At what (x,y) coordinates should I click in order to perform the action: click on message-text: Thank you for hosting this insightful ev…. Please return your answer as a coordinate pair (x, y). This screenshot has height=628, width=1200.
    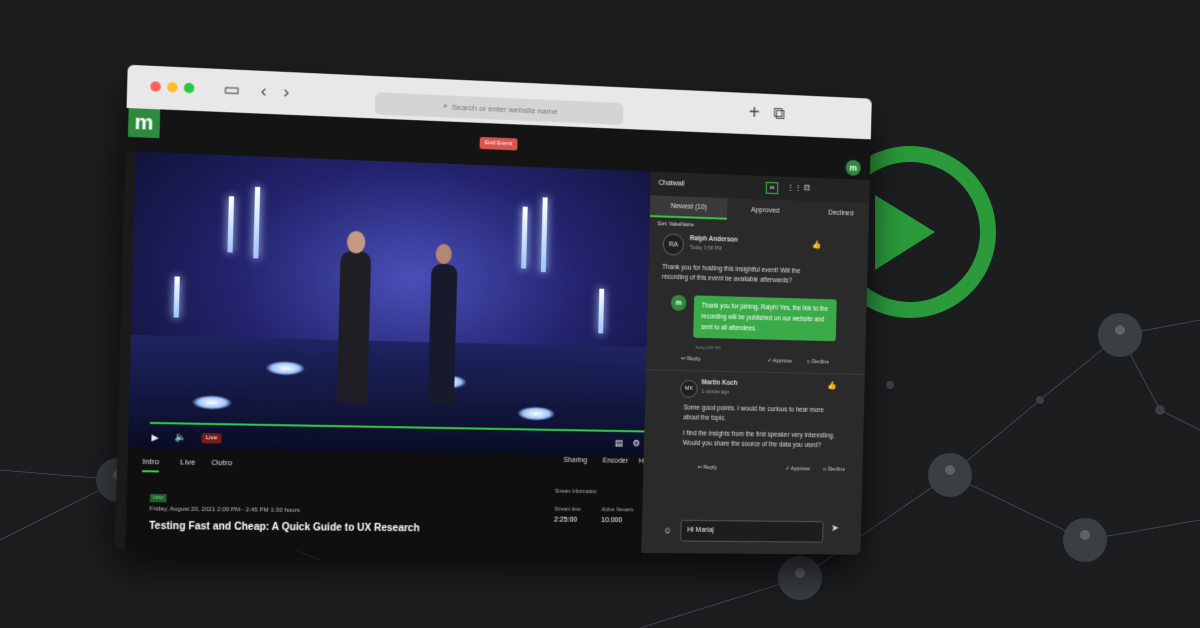
    Looking at the image, I should click on (743, 275).